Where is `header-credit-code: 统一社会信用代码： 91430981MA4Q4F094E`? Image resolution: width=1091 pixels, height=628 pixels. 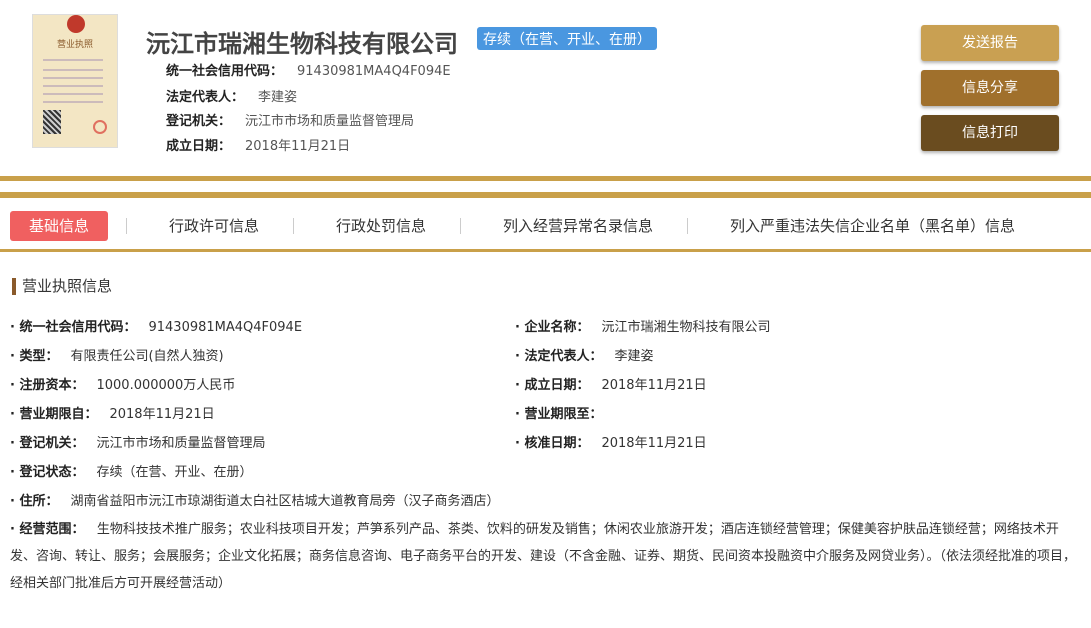 header-credit-code: 统一社会信用代码： 91430981MA4Q4F094E is located at coordinates (308, 71).